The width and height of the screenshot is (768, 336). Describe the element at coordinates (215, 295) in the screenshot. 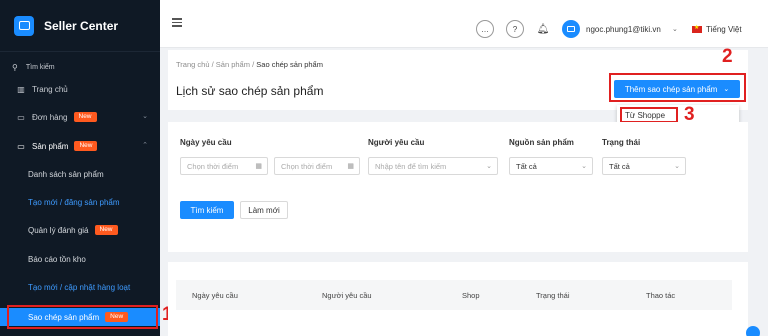

I see `column-header: Ngày yêu cầu` at that location.